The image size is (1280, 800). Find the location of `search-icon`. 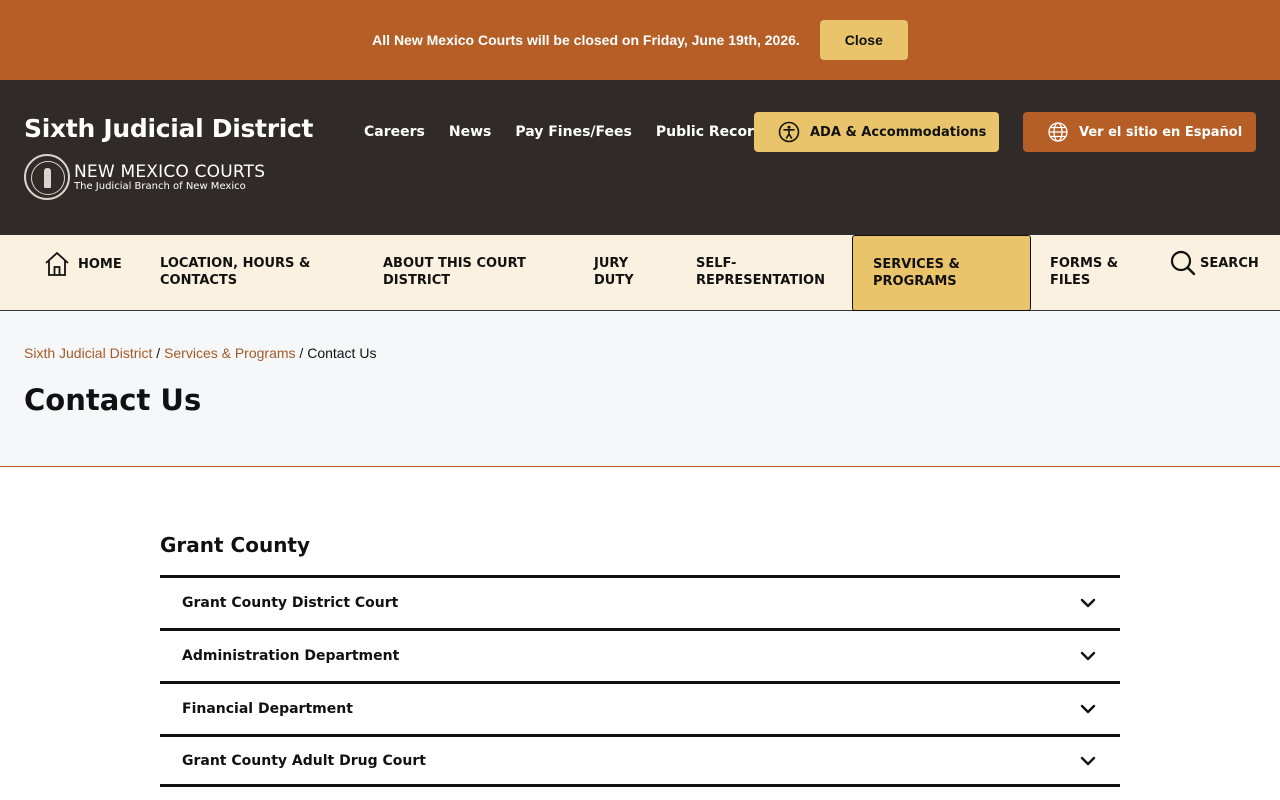

search-icon is located at coordinates (1183, 263).